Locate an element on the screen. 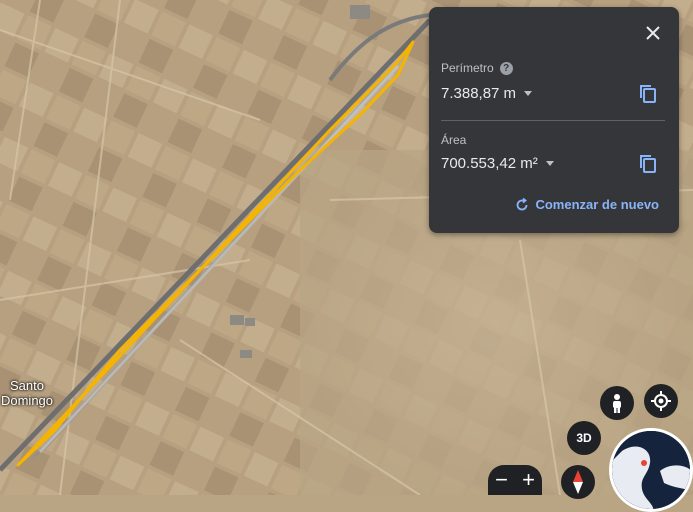 The image size is (693, 512). my-location-icon is located at coordinates (661, 401).